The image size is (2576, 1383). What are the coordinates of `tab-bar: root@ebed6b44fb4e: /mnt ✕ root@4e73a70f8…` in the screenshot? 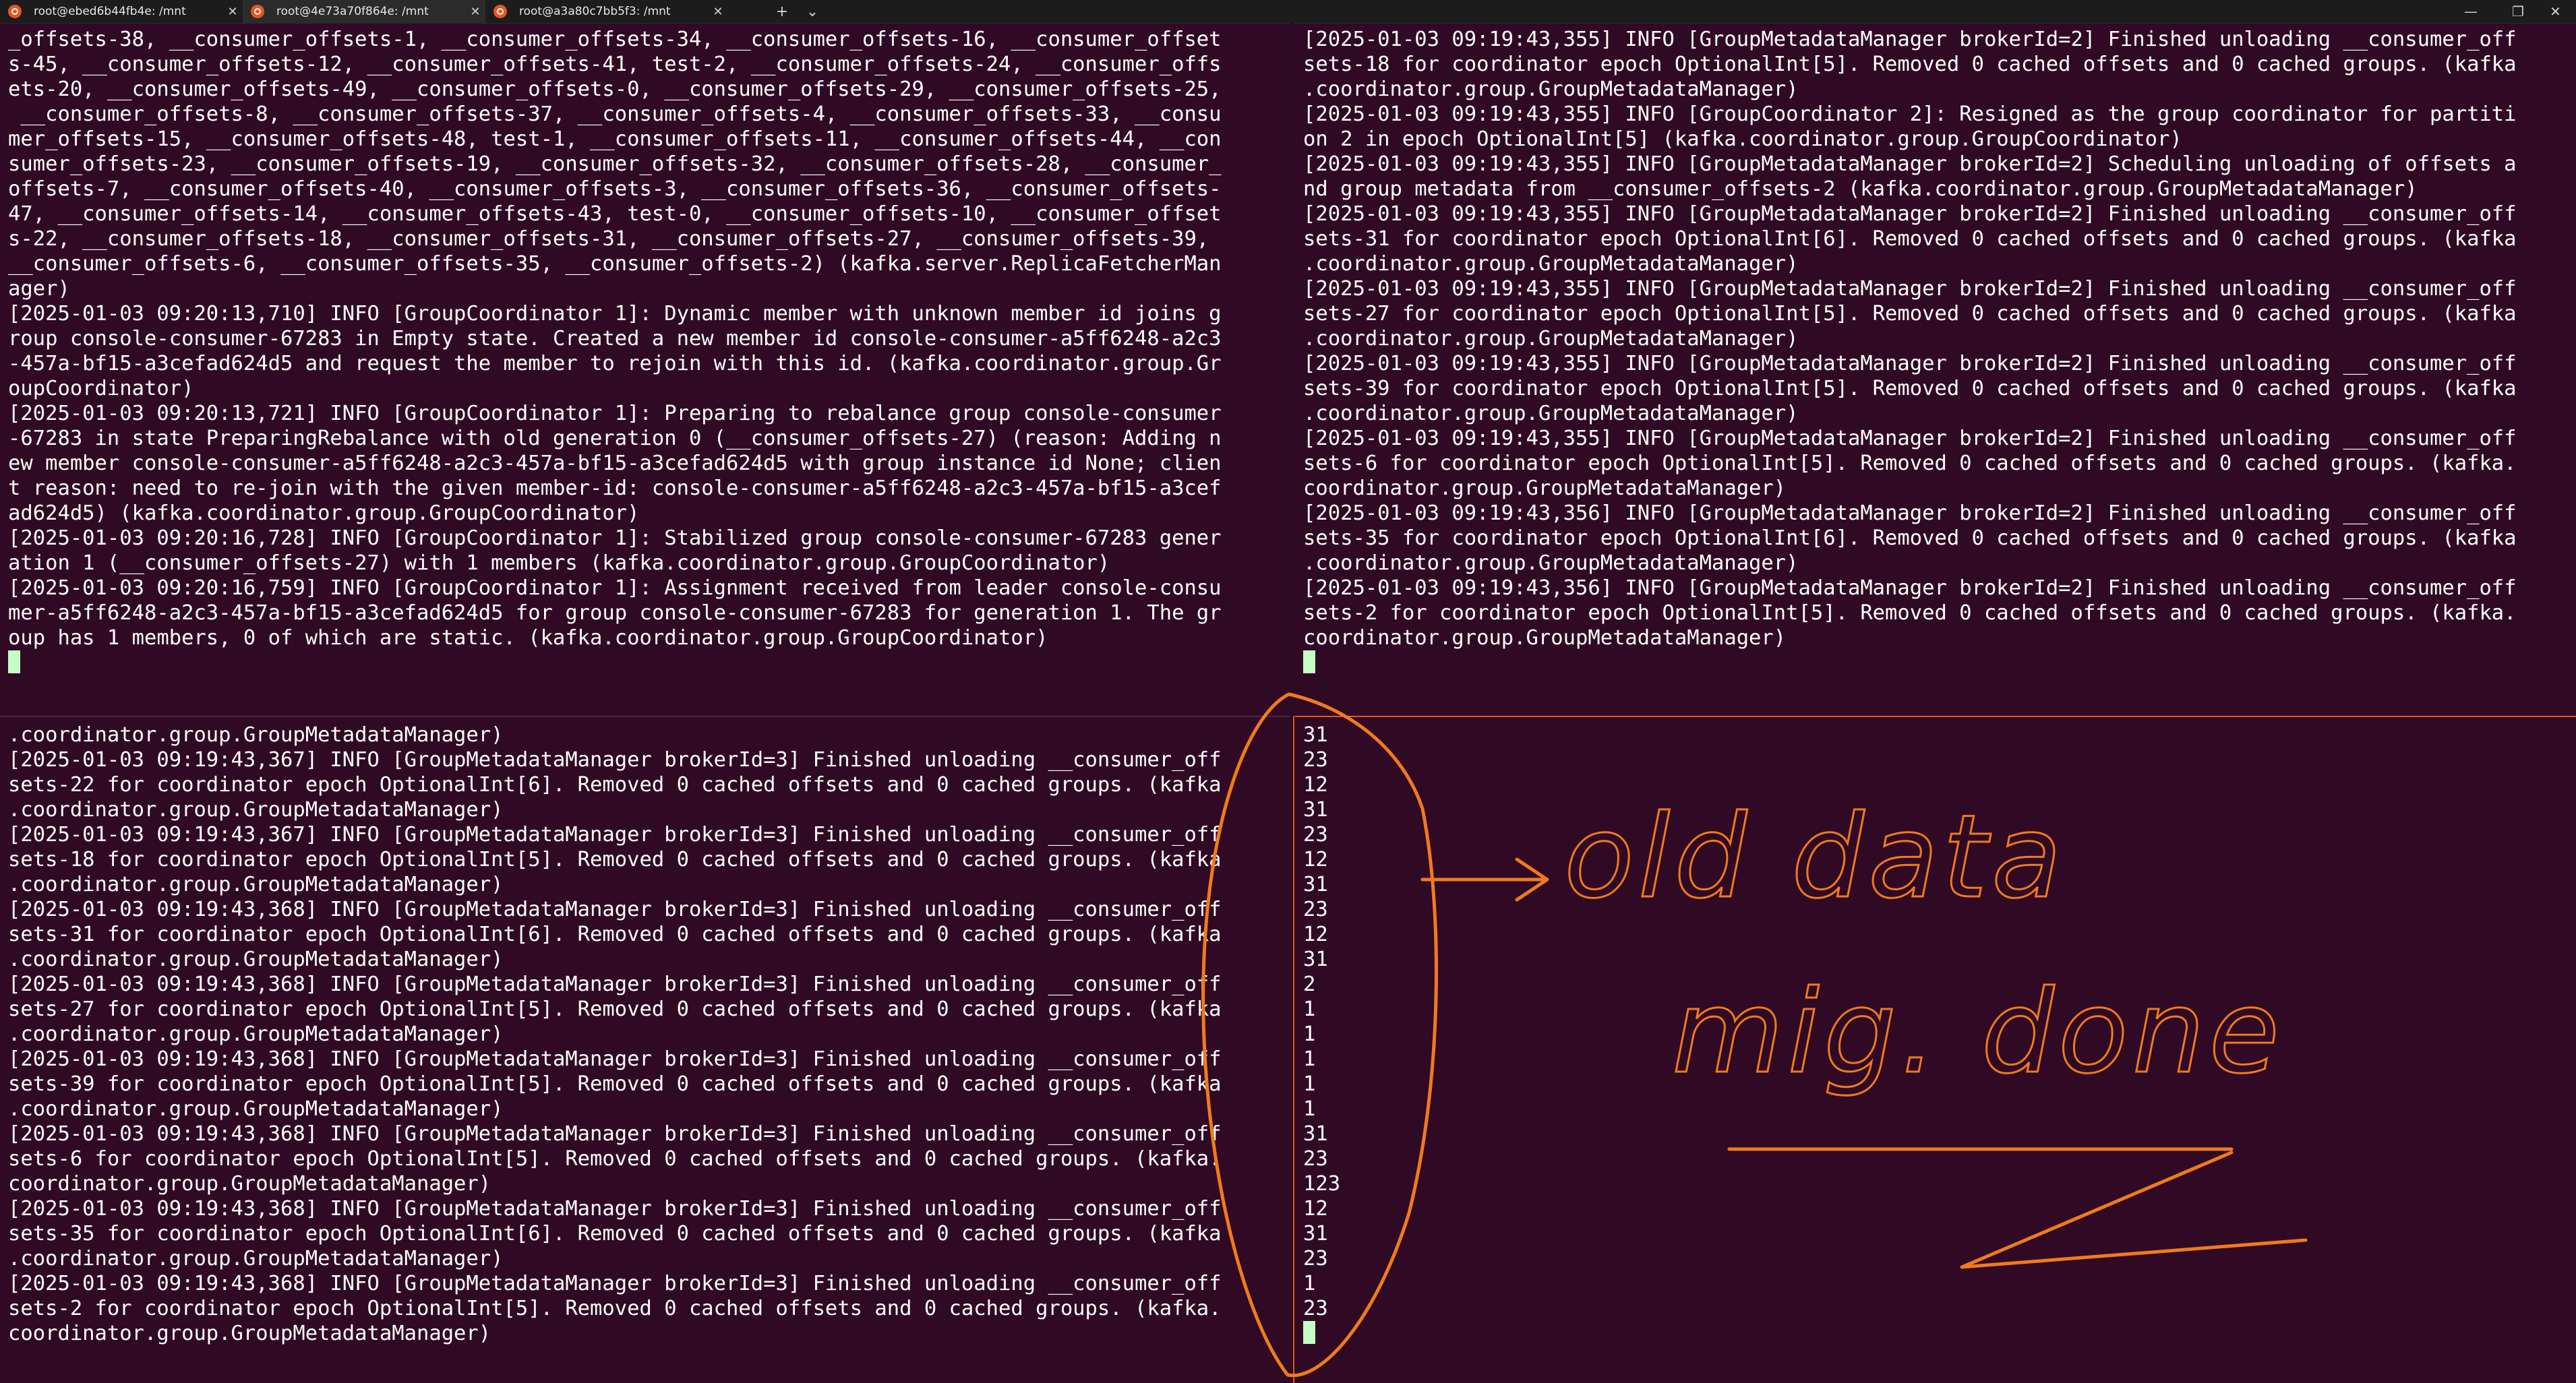 It's located at (1288, 12).